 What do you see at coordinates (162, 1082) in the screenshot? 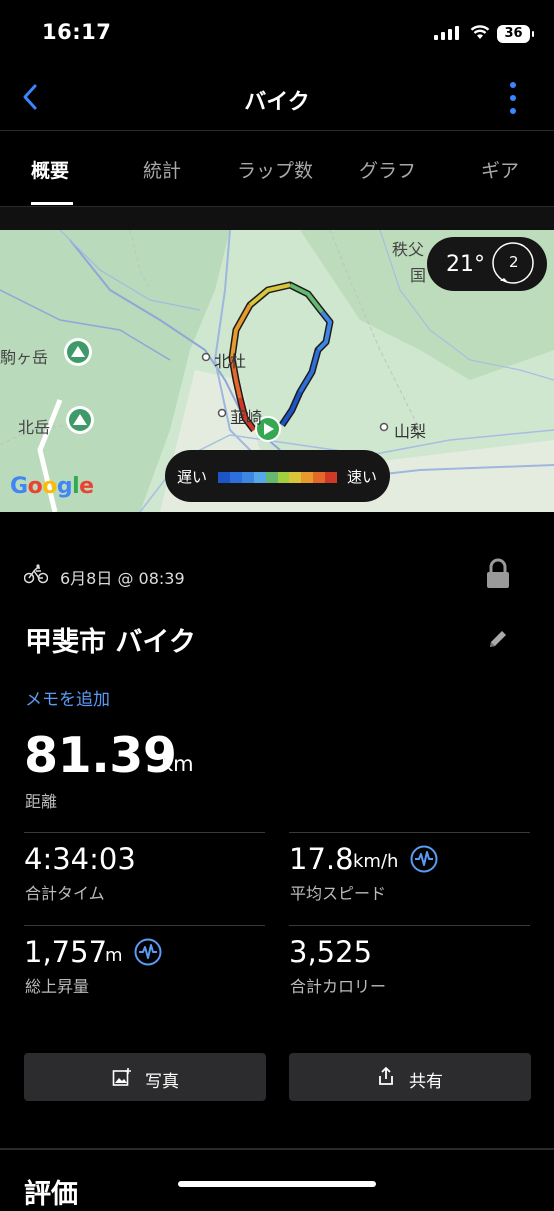
I see `add-photo-label: 写真` at bounding box center [162, 1082].